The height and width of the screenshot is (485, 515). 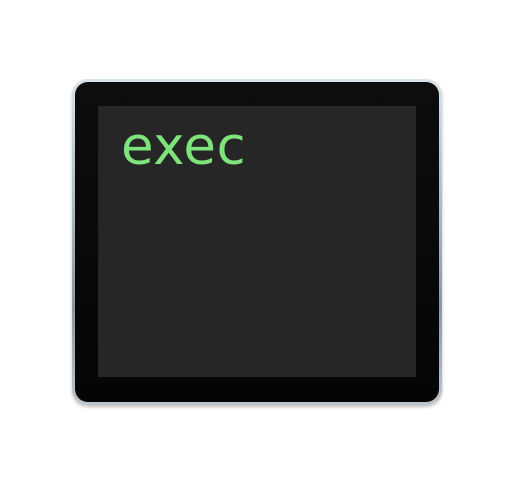 I want to click on terminal-exec-text: exec, so click(x=184, y=146).